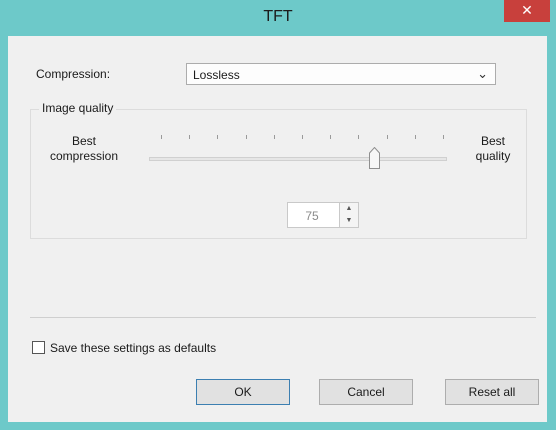  I want to click on best-compression-label: Best compression, so click(84, 148).